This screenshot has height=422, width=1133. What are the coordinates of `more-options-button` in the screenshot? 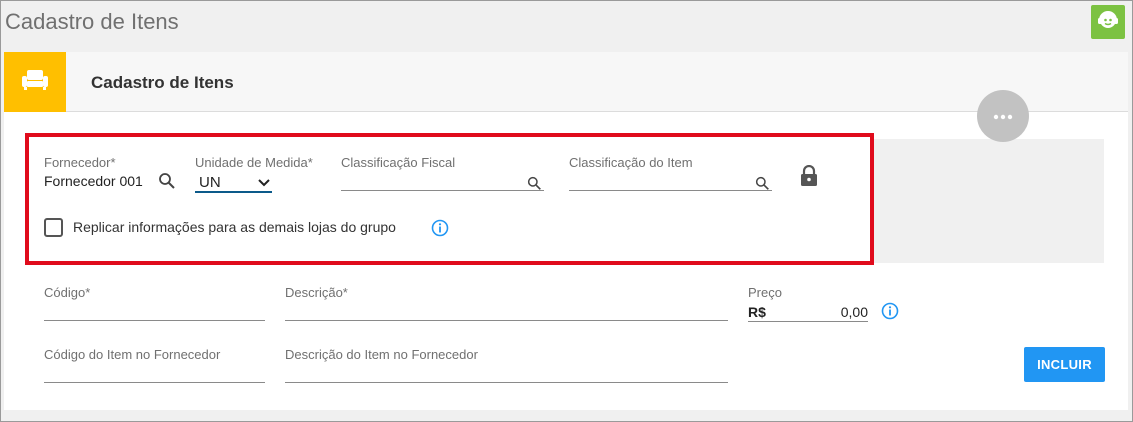 It's located at (1003, 116).